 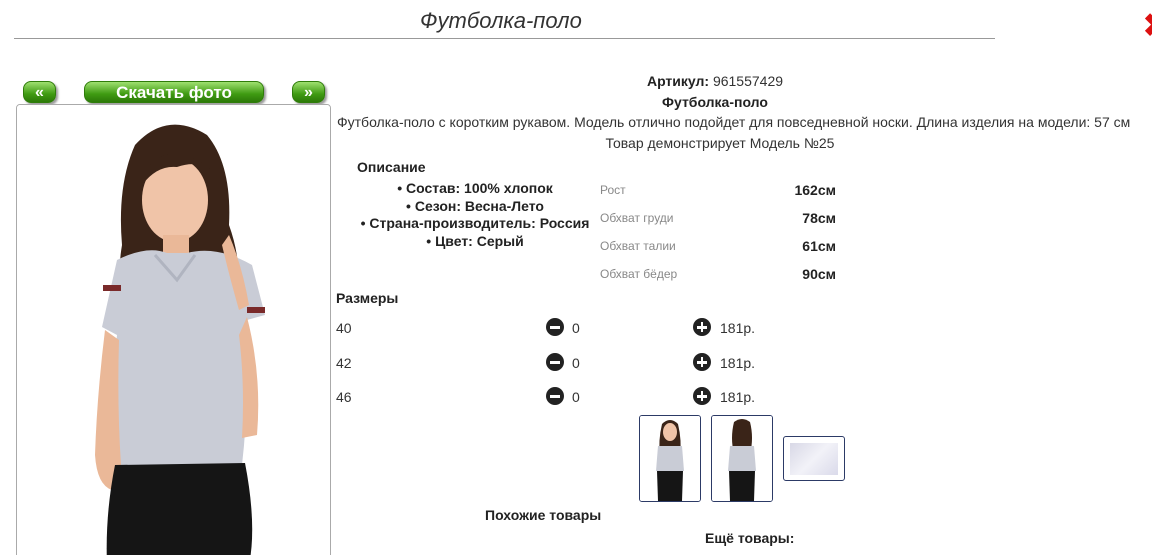 I want to click on size-row: 40 0 181р., so click(x=566, y=328).